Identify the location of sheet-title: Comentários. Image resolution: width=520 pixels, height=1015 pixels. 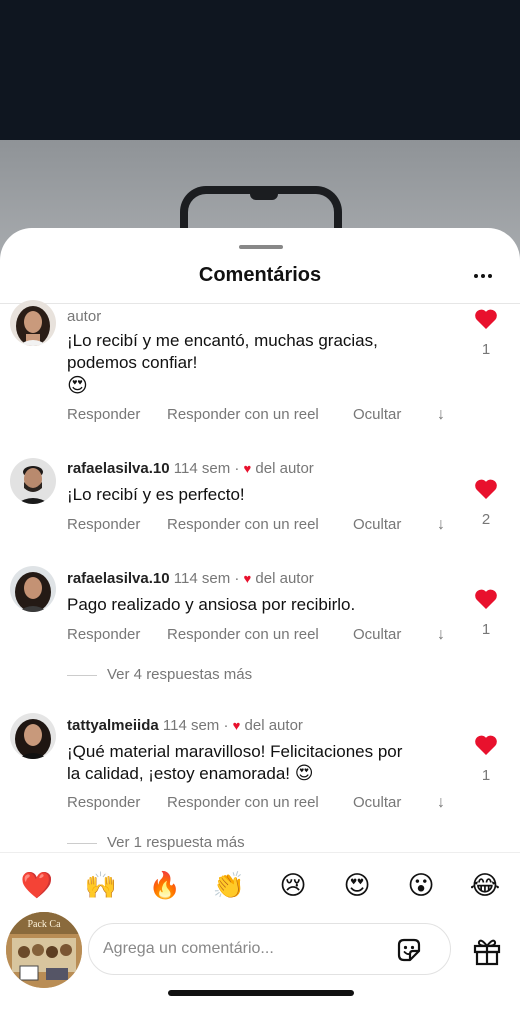
(260, 275).